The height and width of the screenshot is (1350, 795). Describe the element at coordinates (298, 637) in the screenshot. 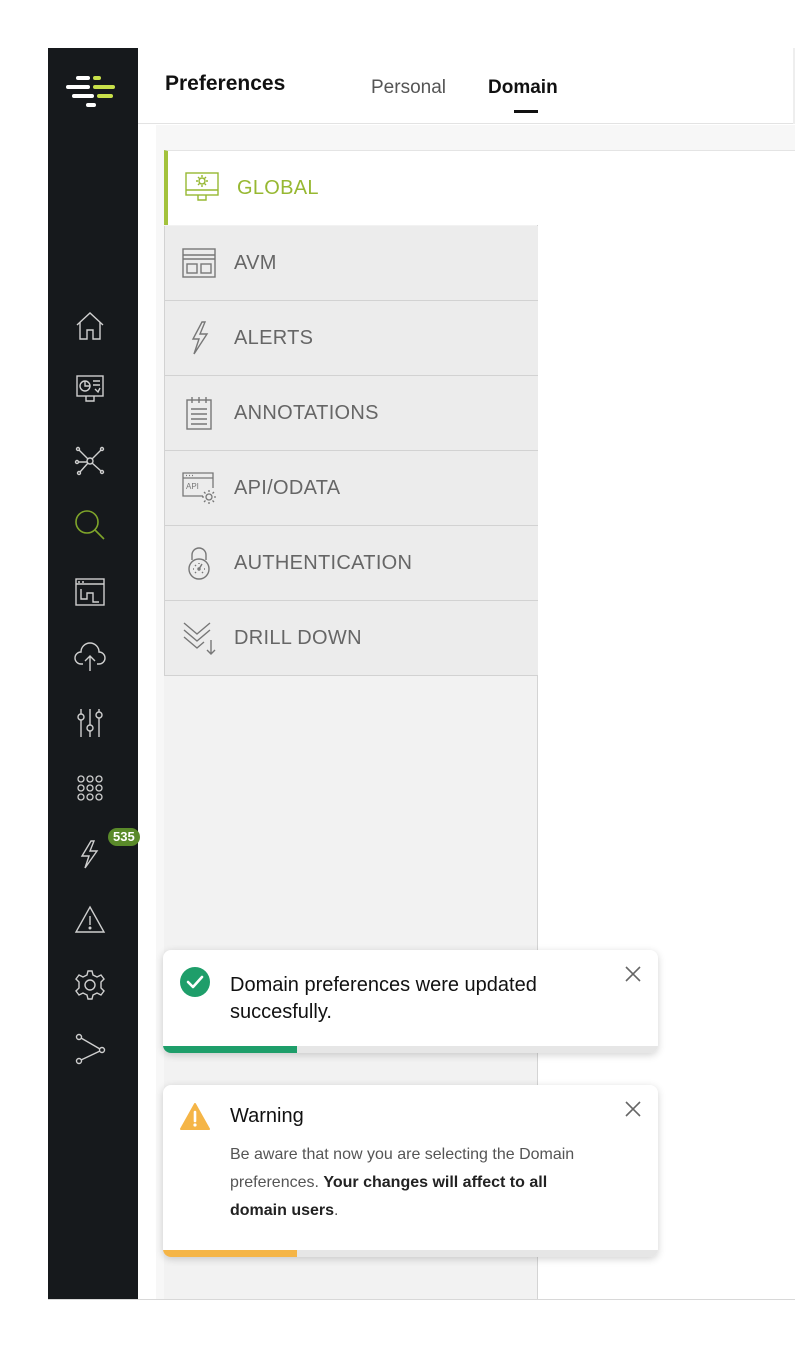

I see `menu-item-label: DRILL DOWN` at that location.